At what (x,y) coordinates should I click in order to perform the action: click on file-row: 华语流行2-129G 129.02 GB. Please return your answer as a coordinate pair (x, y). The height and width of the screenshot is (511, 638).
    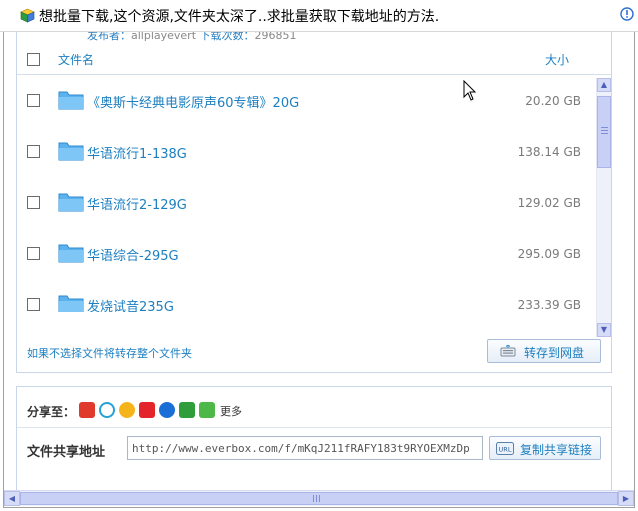
    Looking at the image, I should click on (306, 203).